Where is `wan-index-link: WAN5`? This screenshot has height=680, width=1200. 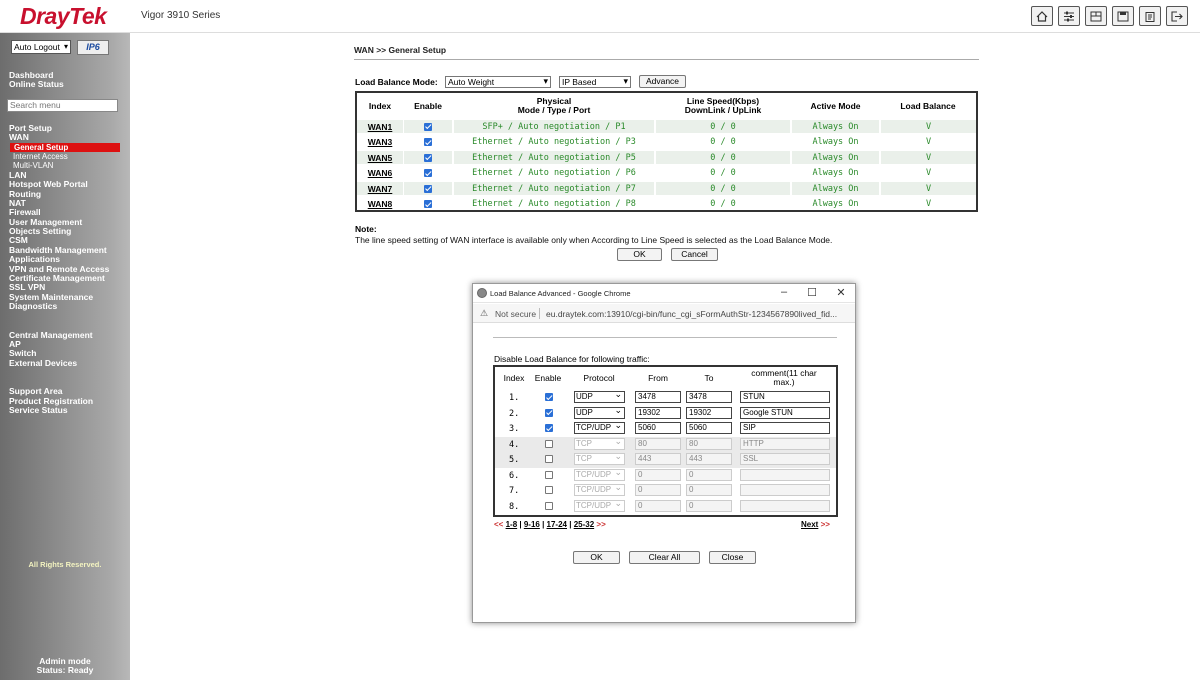
wan-index-link: WAN5 is located at coordinates (380, 157).